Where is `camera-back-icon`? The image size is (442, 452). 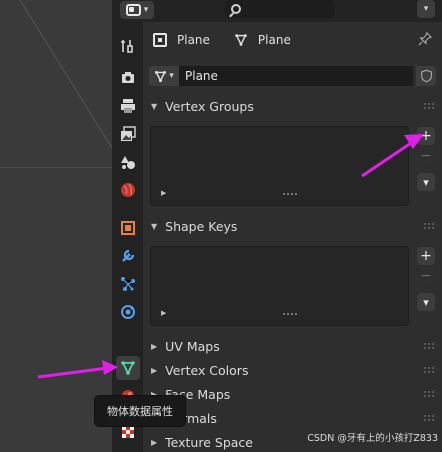
camera-back-icon is located at coordinates (128, 77).